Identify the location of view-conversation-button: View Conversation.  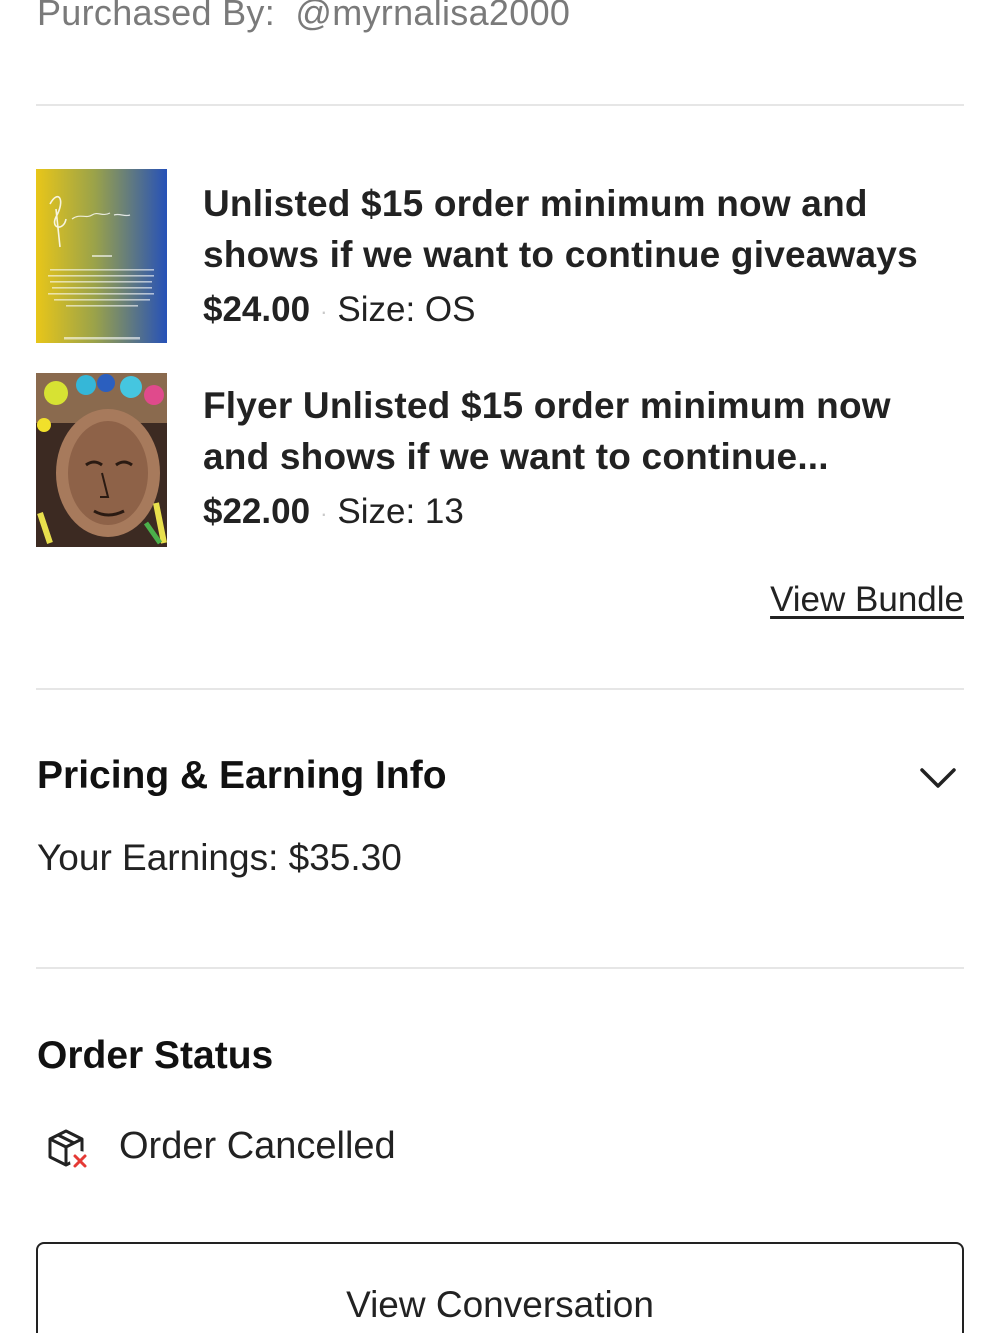
(500, 1287).